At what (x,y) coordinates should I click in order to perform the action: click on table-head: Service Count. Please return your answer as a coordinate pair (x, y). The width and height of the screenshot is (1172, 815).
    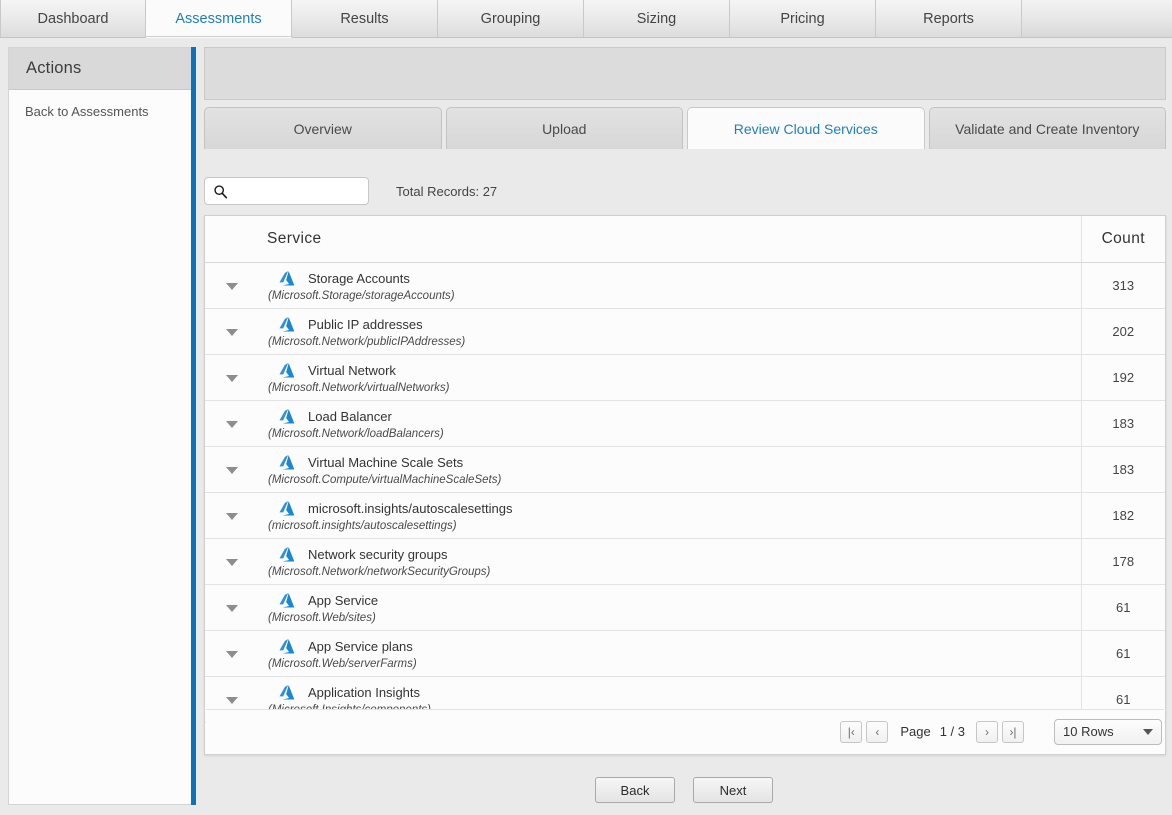
    Looking at the image, I should click on (685, 239).